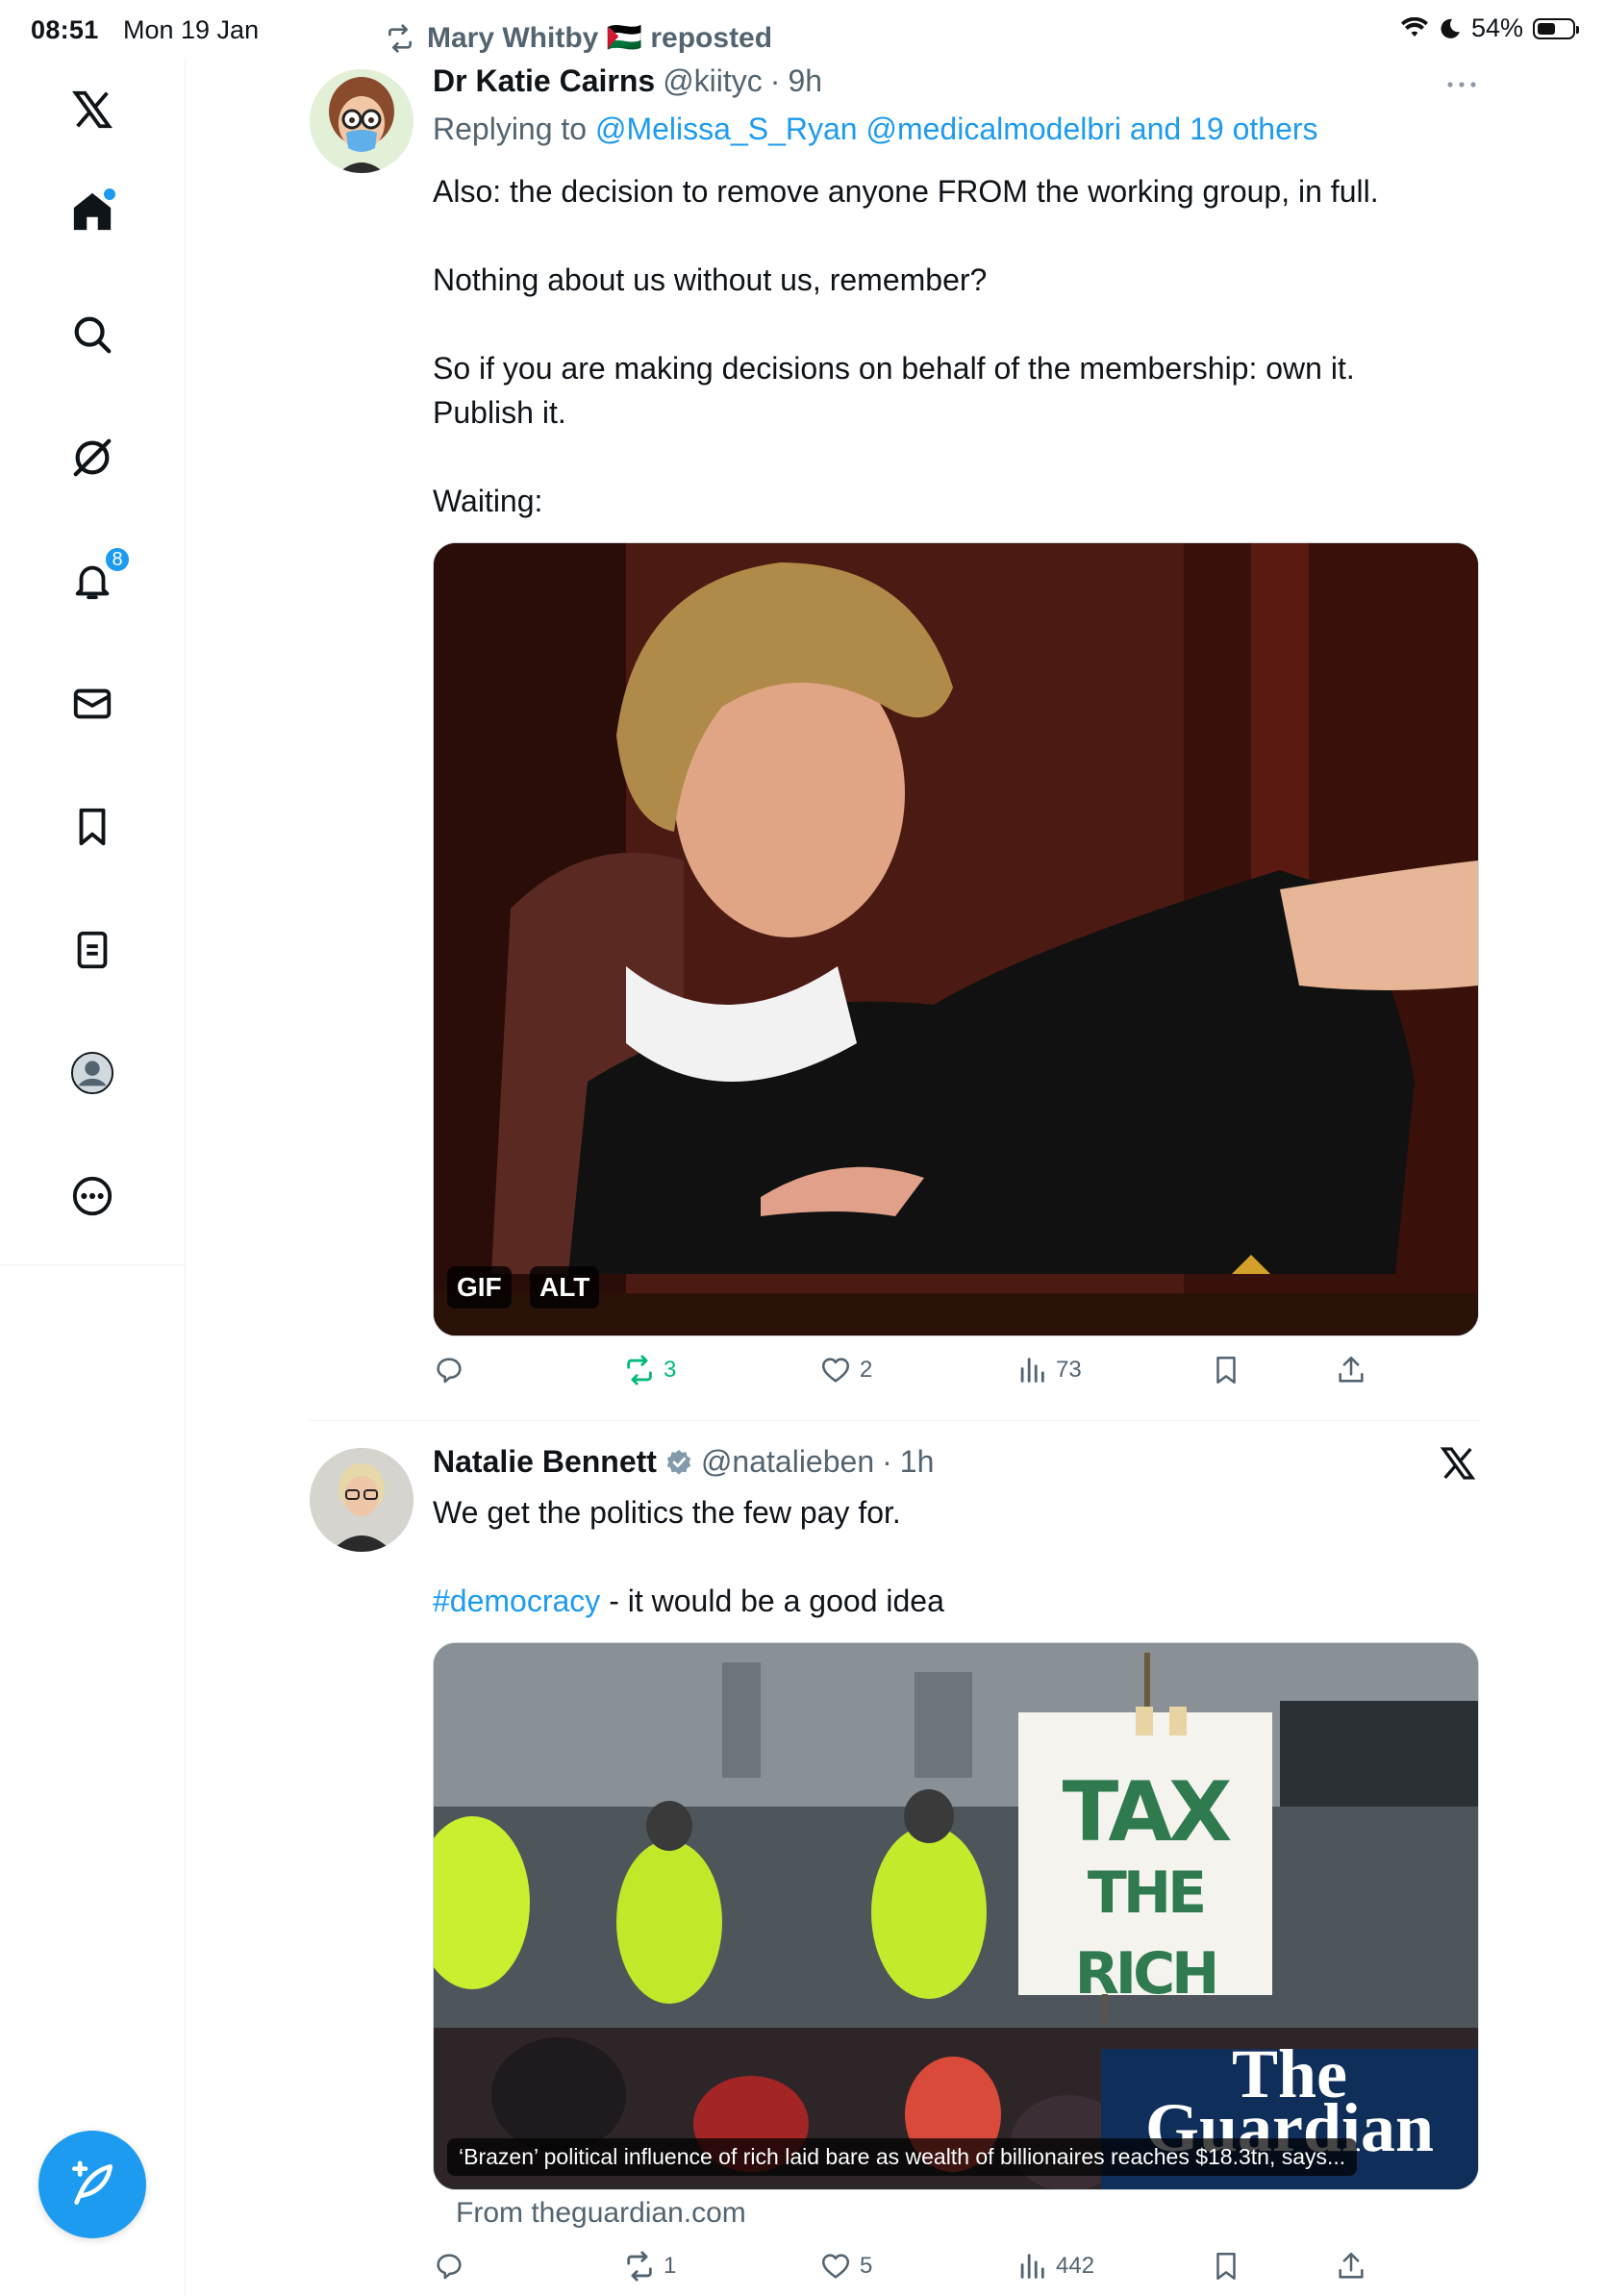 The width and height of the screenshot is (1604, 2296). I want to click on tweet-paragraph: Waiting:, so click(488, 501).